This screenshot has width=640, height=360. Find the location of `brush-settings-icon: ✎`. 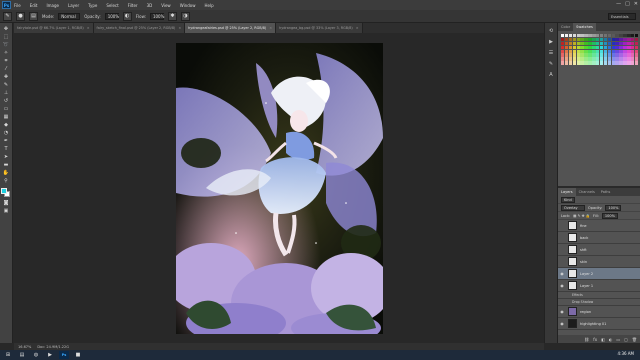

brush-settings-icon: ✎ is located at coordinates (551, 63).